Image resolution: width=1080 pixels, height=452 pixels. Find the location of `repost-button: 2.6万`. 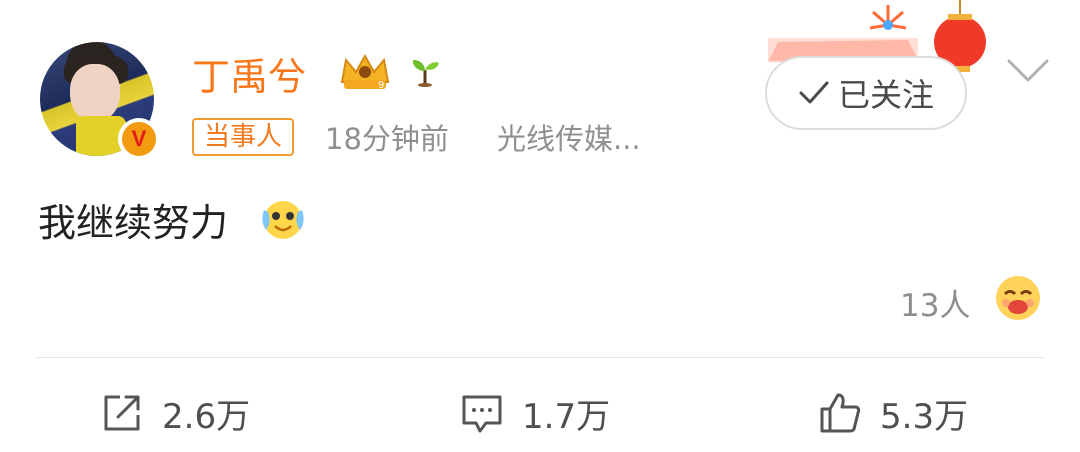

repost-button: 2.6万 is located at coordinates (175, 413).